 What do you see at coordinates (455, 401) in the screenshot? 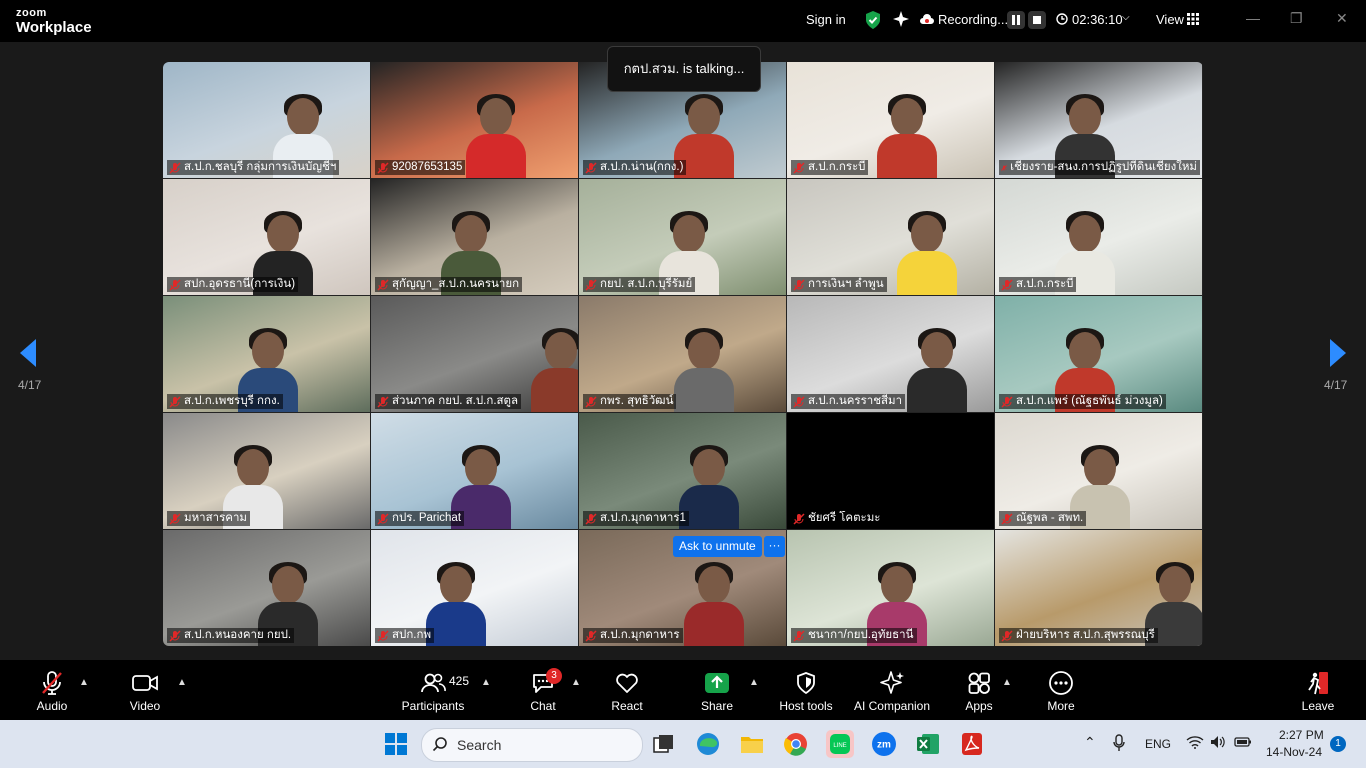
I see `participant-name: ส่วนภาค กยป. ส.ป.ก.สตูล` at bounding box center [455, 401].